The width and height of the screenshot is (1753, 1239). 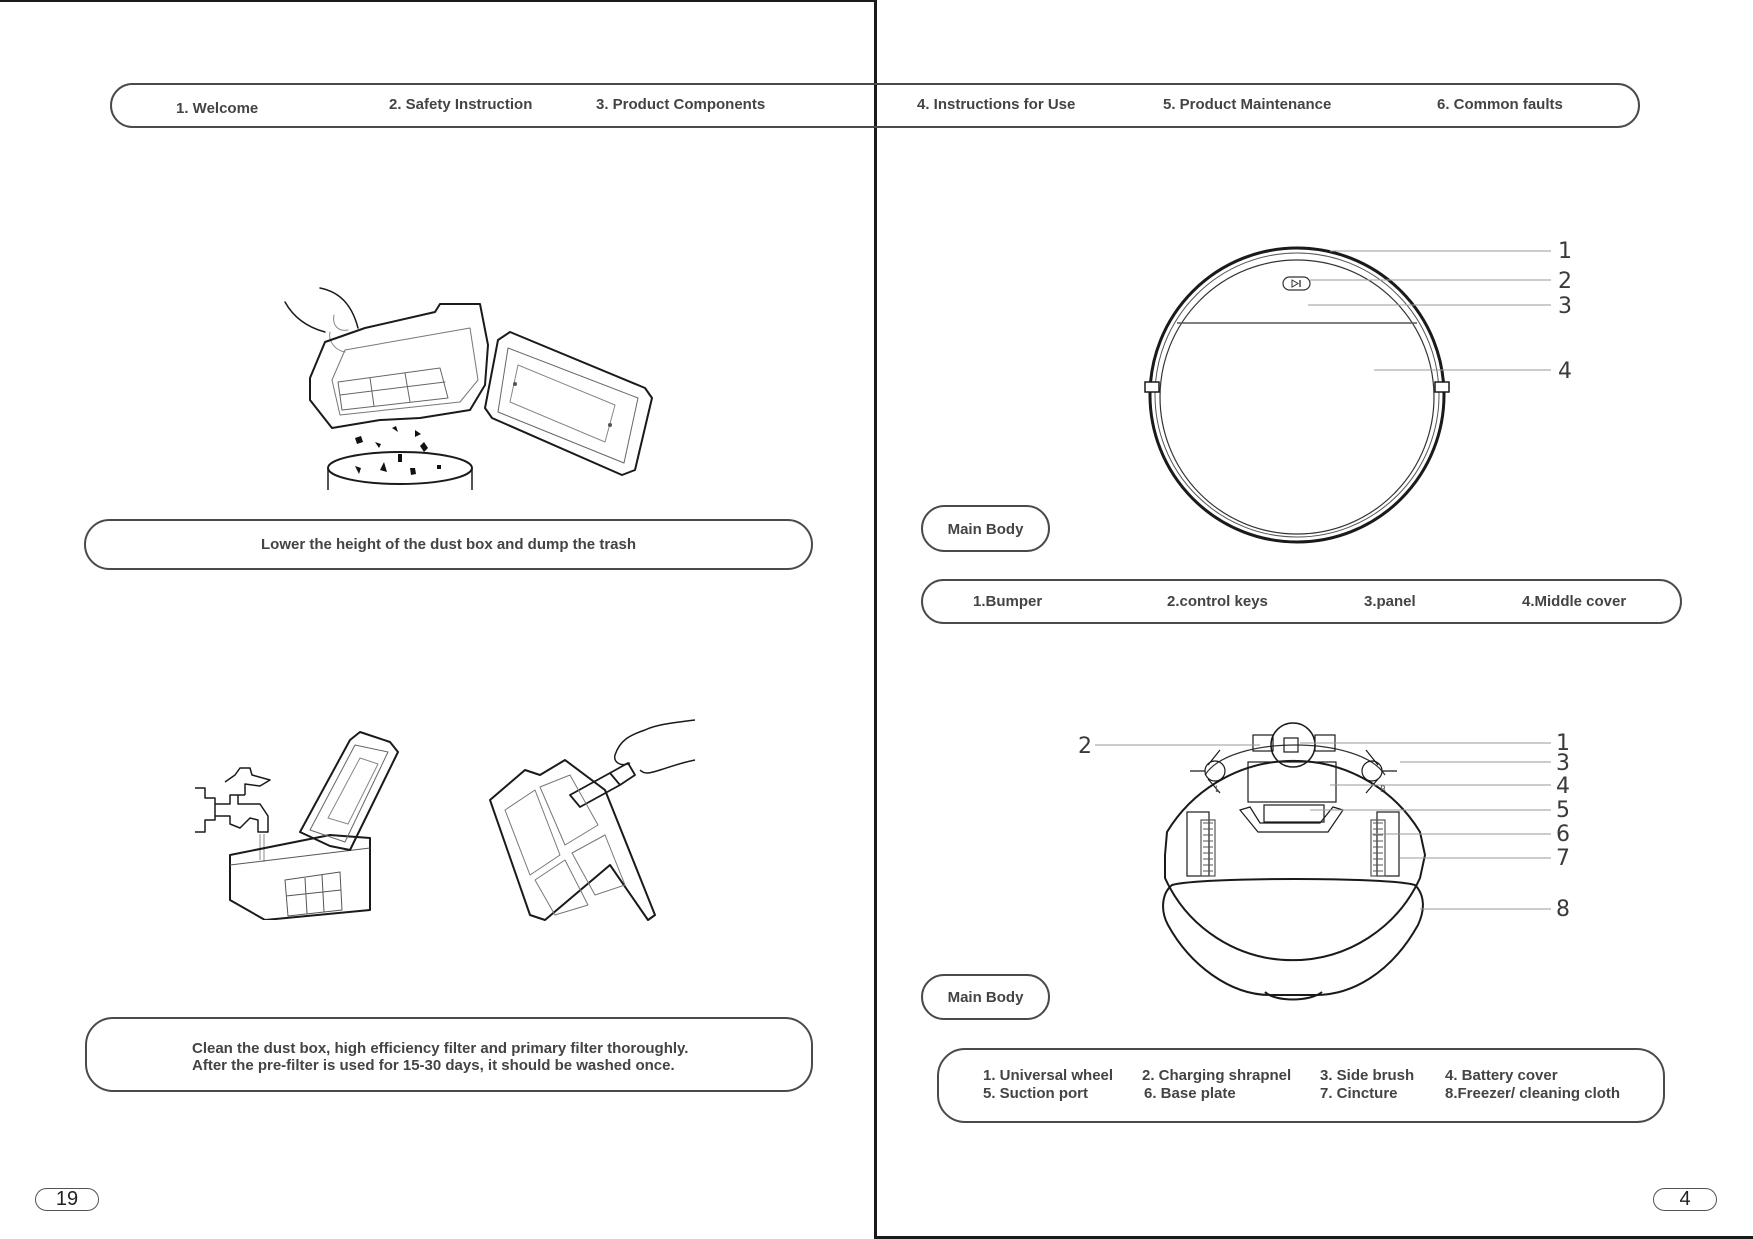 I want to click on callout-8: 8, so click(x=1563, y=909).